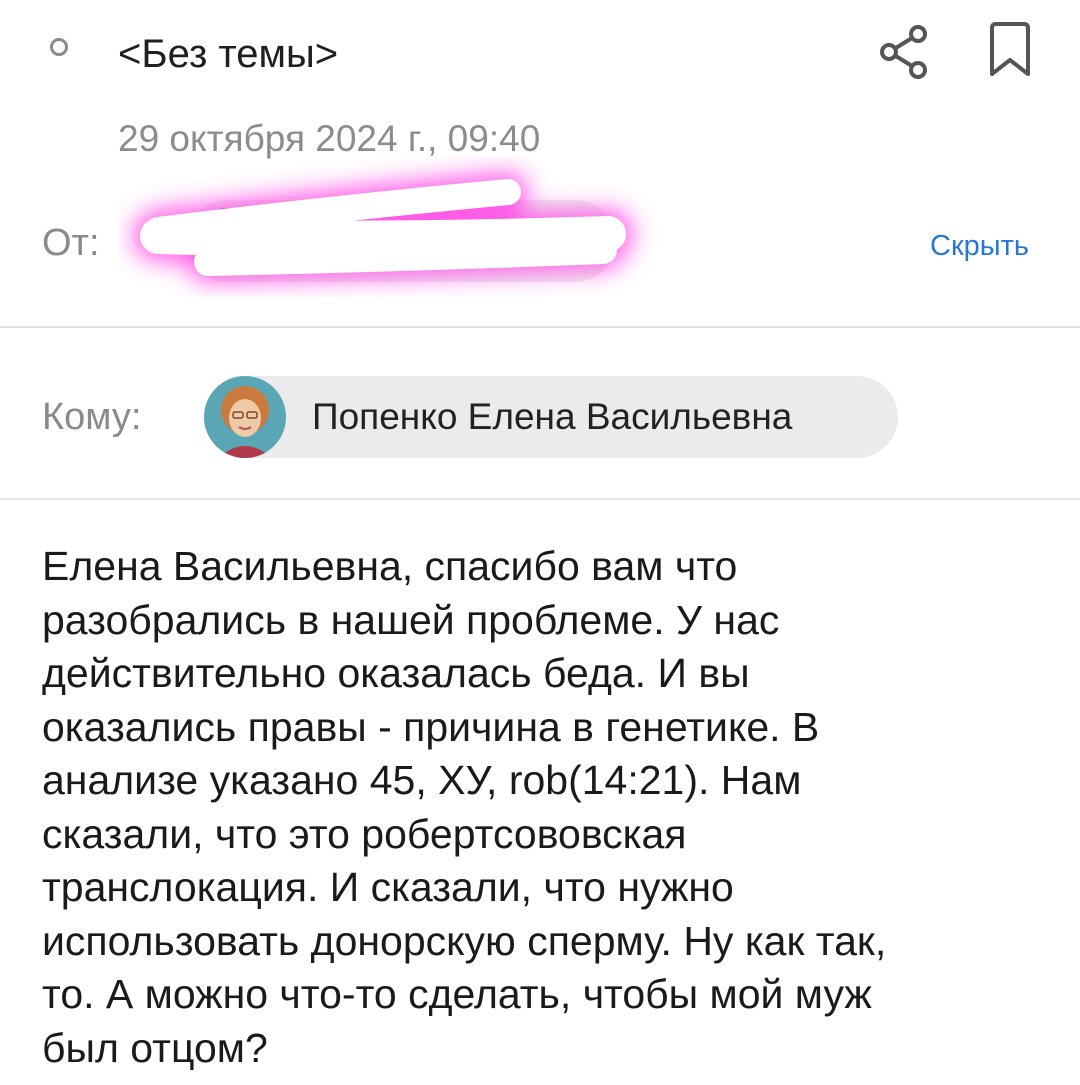 The height and width of the screenshot is (1085, 1080). I want to click on body-line: оказались правы - причина в генетике. В, so click(431, 726).